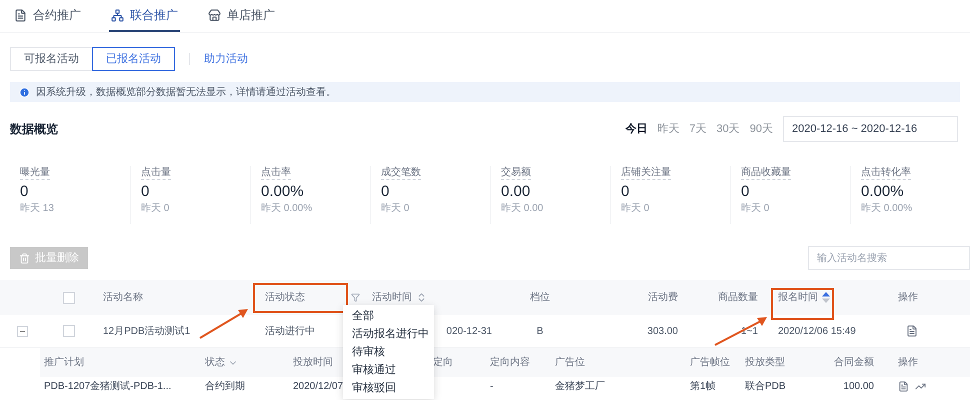 The width and height of the screenshot is (970, 400). What do you see at coordinates (117, 15) in the screenshot?
I see `network-icon` at bounding box center [117, 15].